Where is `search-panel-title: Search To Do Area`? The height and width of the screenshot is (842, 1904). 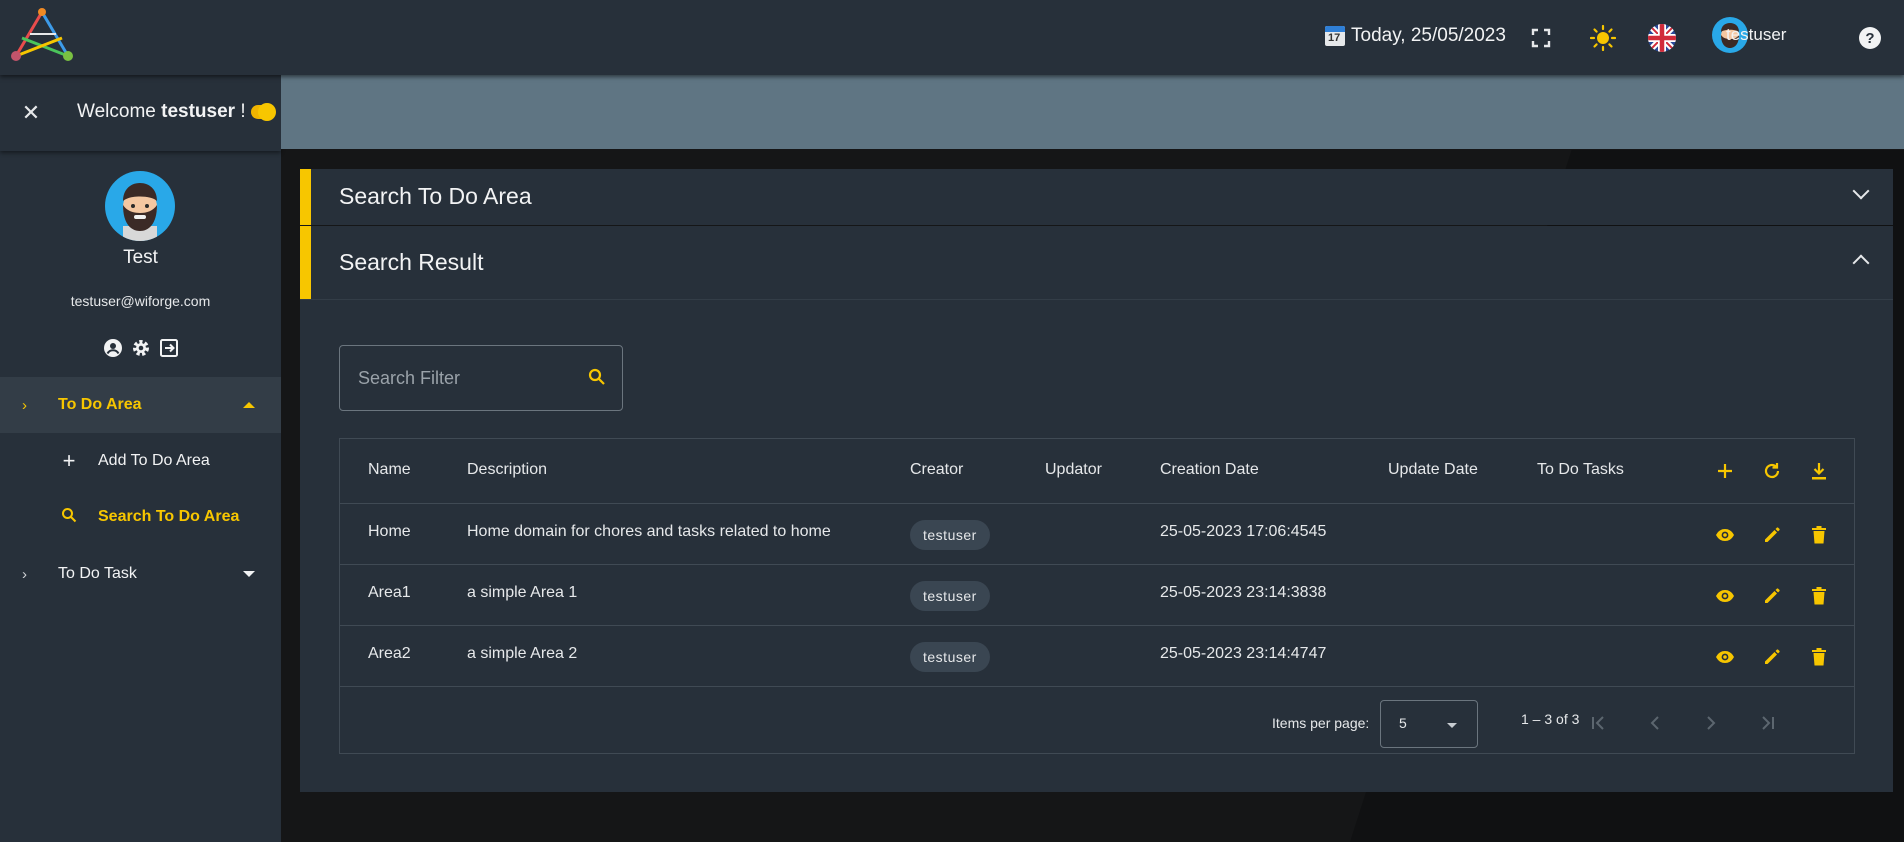
search-panel-title: Search To Do Area is located at coordinates (435, 196).